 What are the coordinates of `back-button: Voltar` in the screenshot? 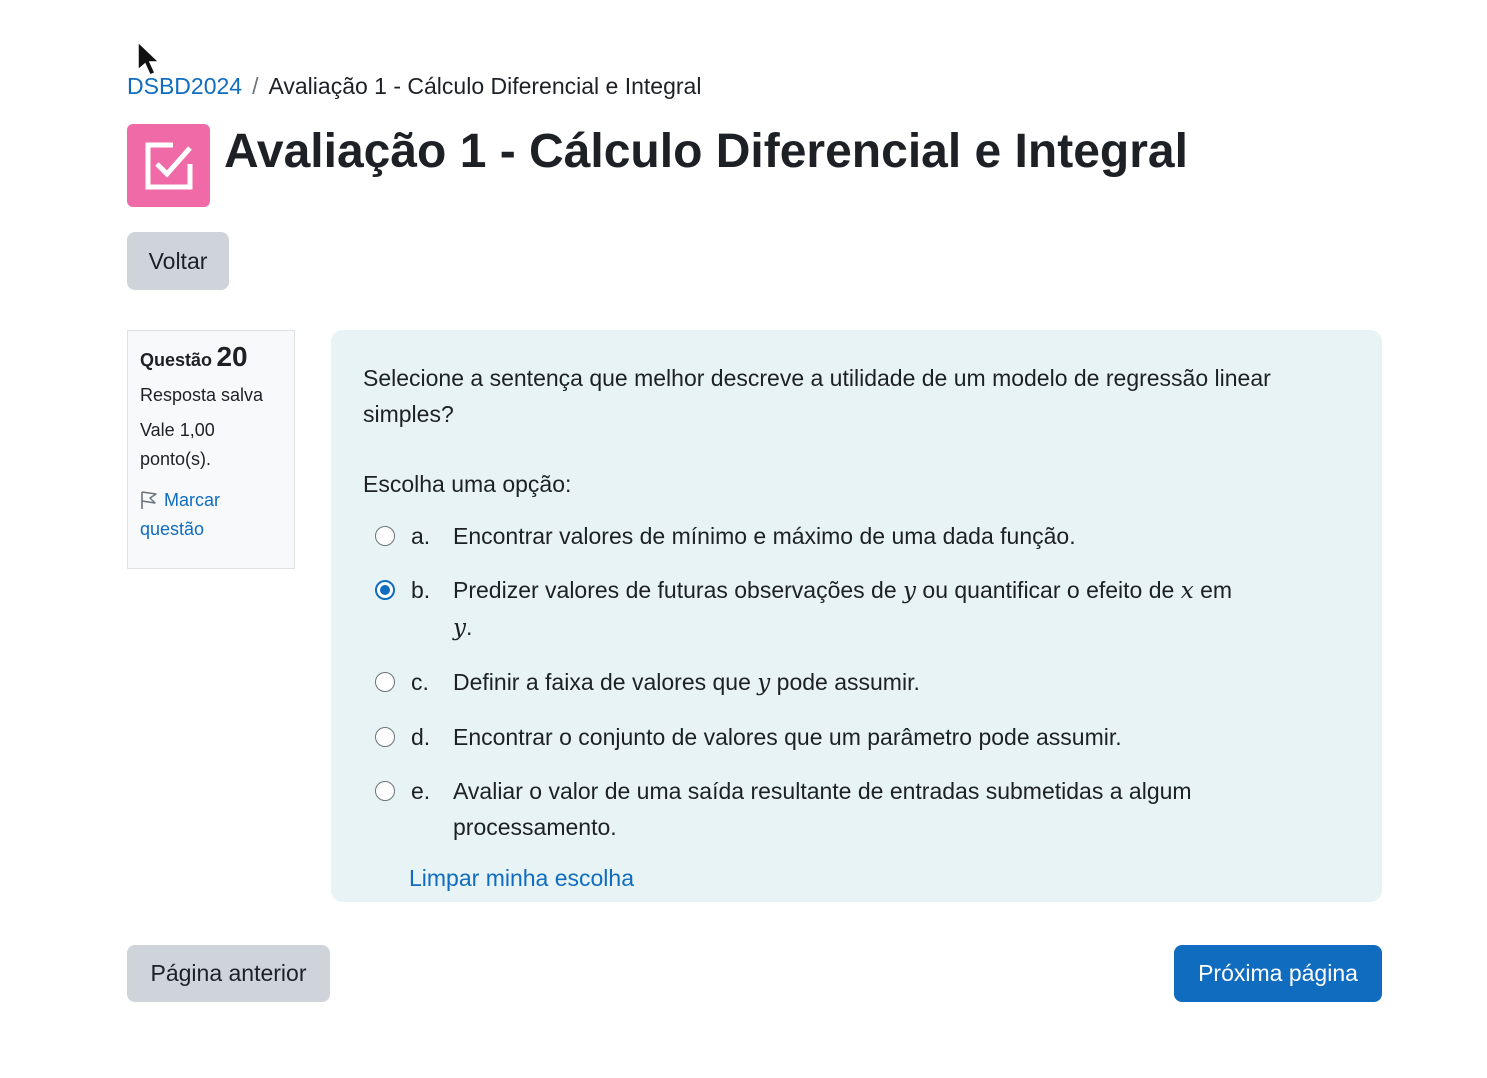 It's located at (178, 261).